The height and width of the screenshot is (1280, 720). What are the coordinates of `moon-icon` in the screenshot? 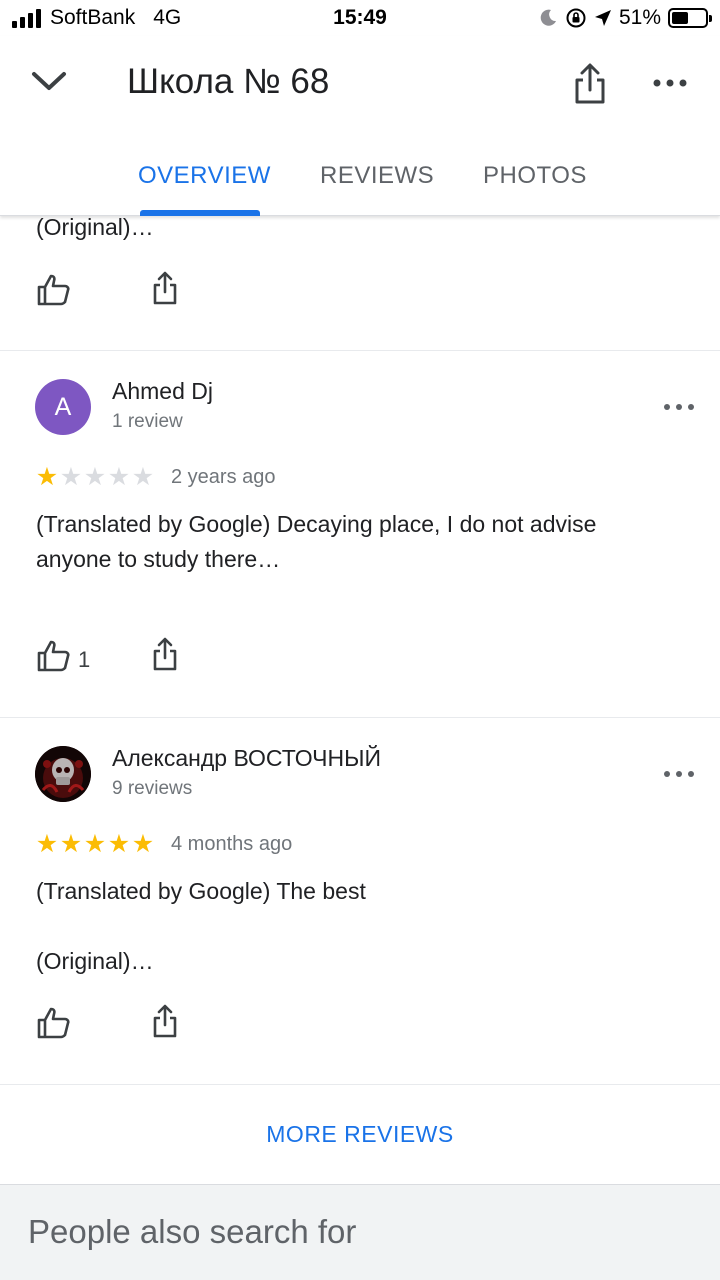 It's located at (548, 17).